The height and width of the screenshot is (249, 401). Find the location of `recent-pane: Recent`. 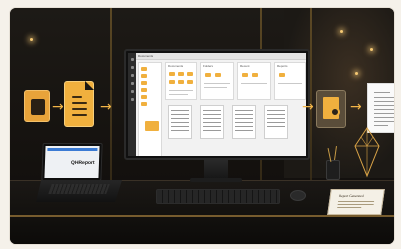

recent-pane: Recent is located at coordinates (254, 81).